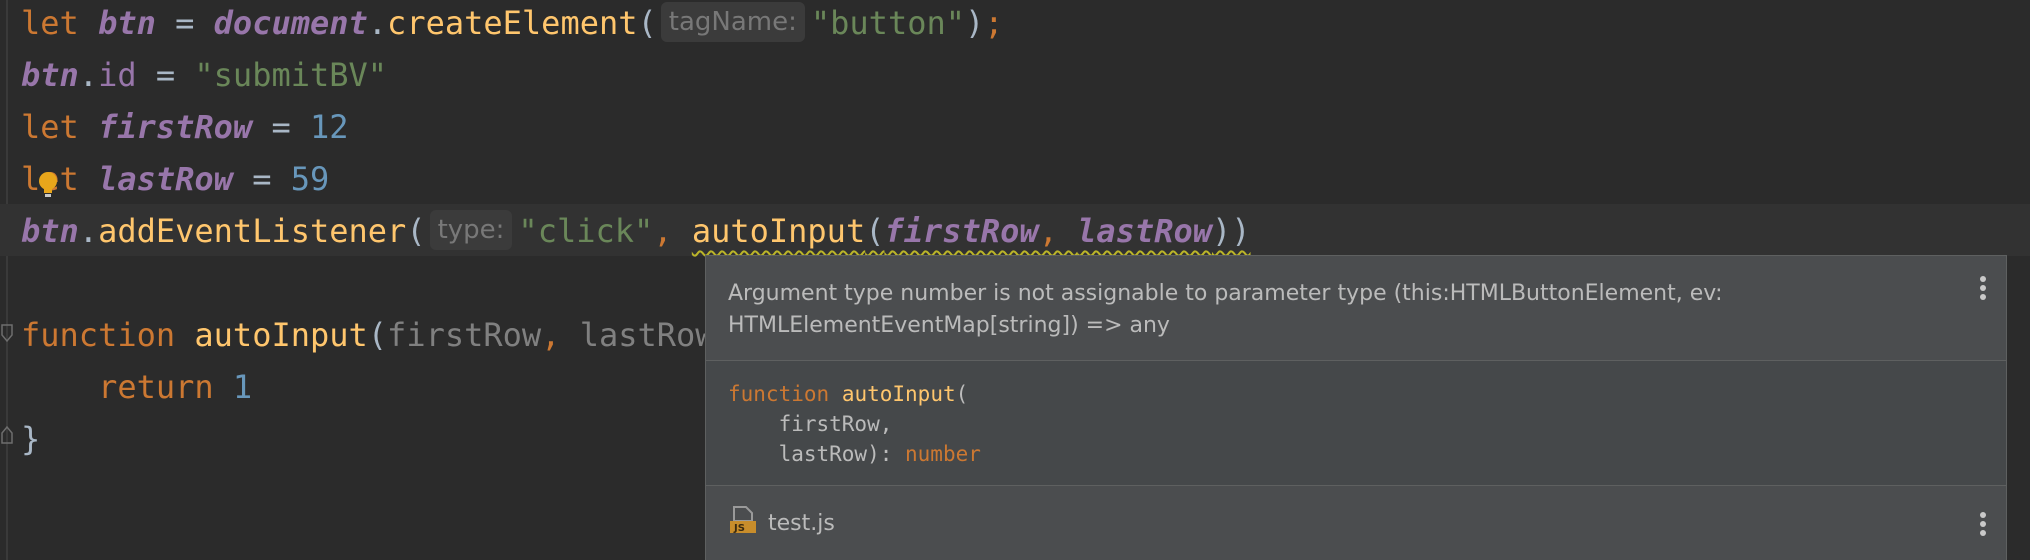  I want to click on code-line-3: let firstRow = 12, so click(185, 127).